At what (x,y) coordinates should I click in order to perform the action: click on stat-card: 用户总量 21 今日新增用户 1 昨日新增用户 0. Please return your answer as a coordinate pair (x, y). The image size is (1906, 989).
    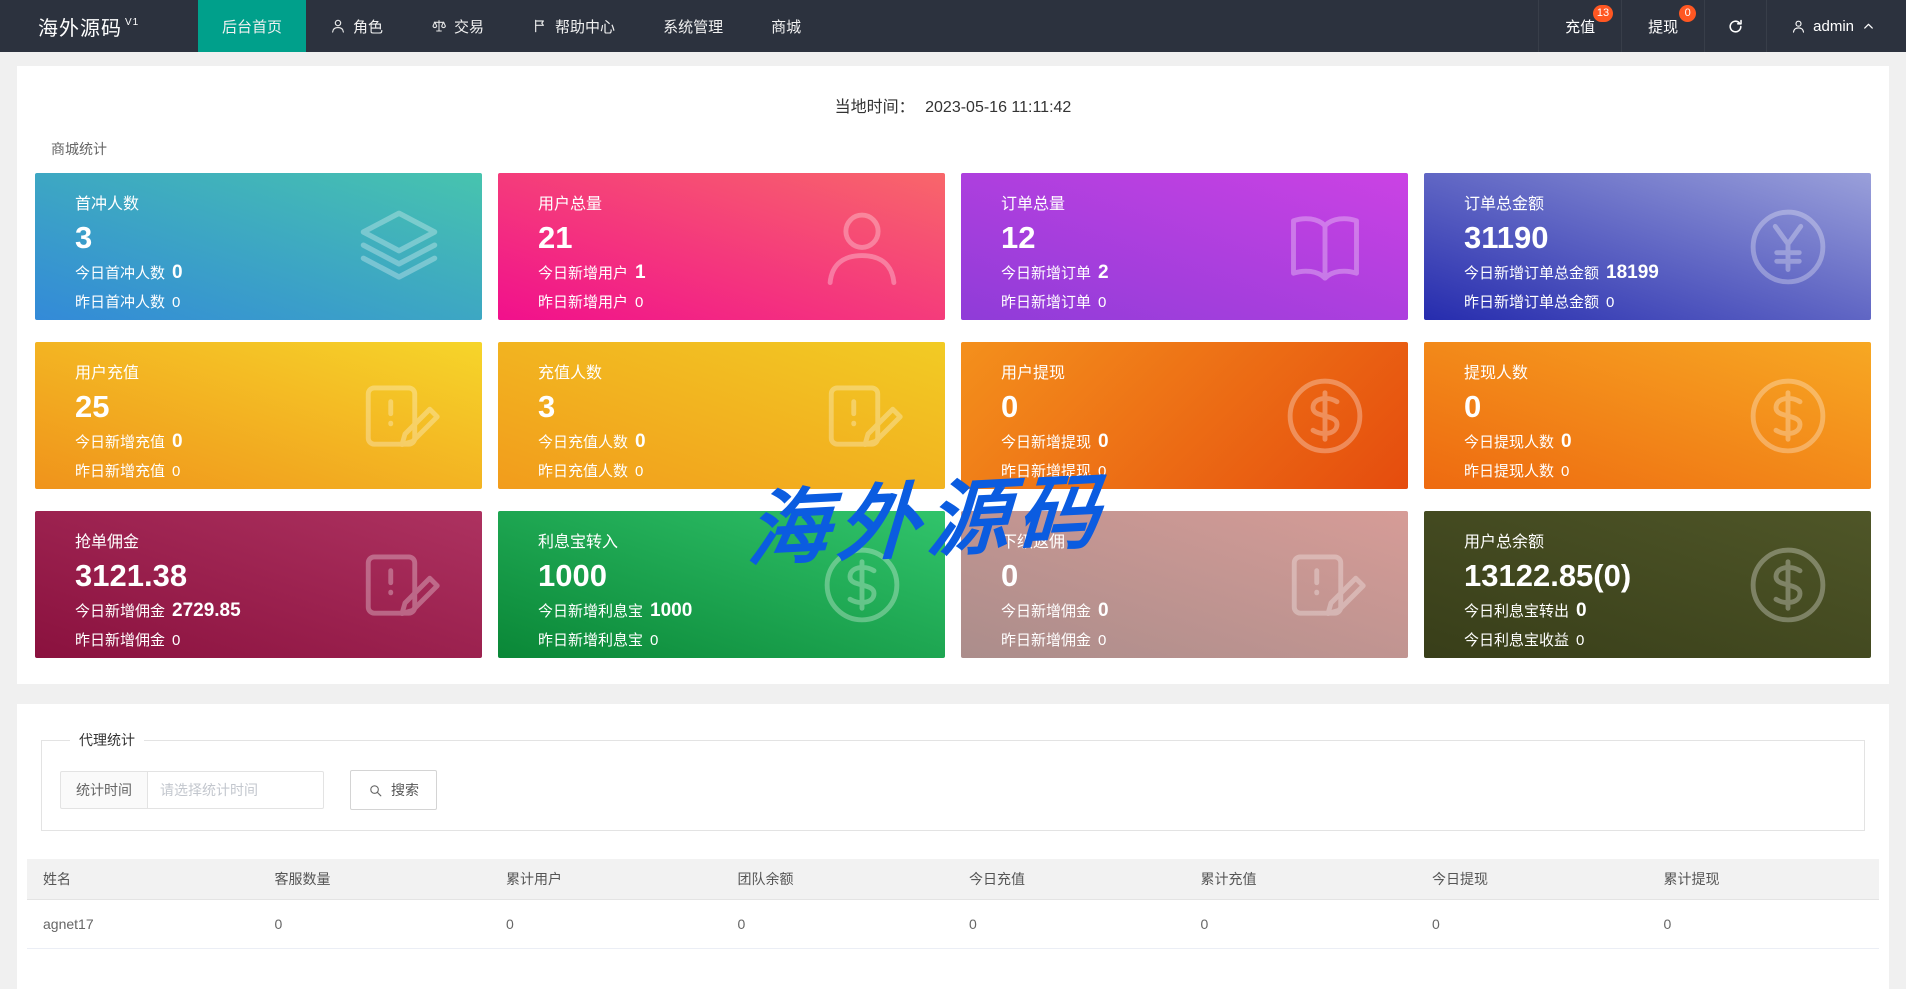
    Looking at the image, I should click on (721, 246).